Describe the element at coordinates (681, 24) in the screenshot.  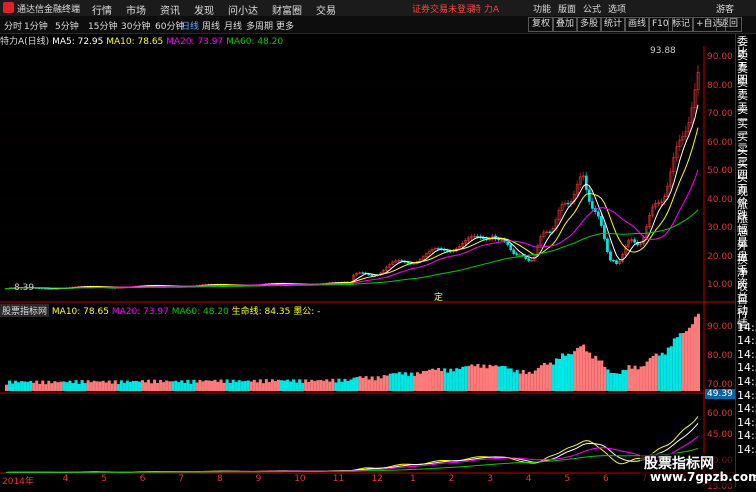
I see `mark-button: 标记` at that location.